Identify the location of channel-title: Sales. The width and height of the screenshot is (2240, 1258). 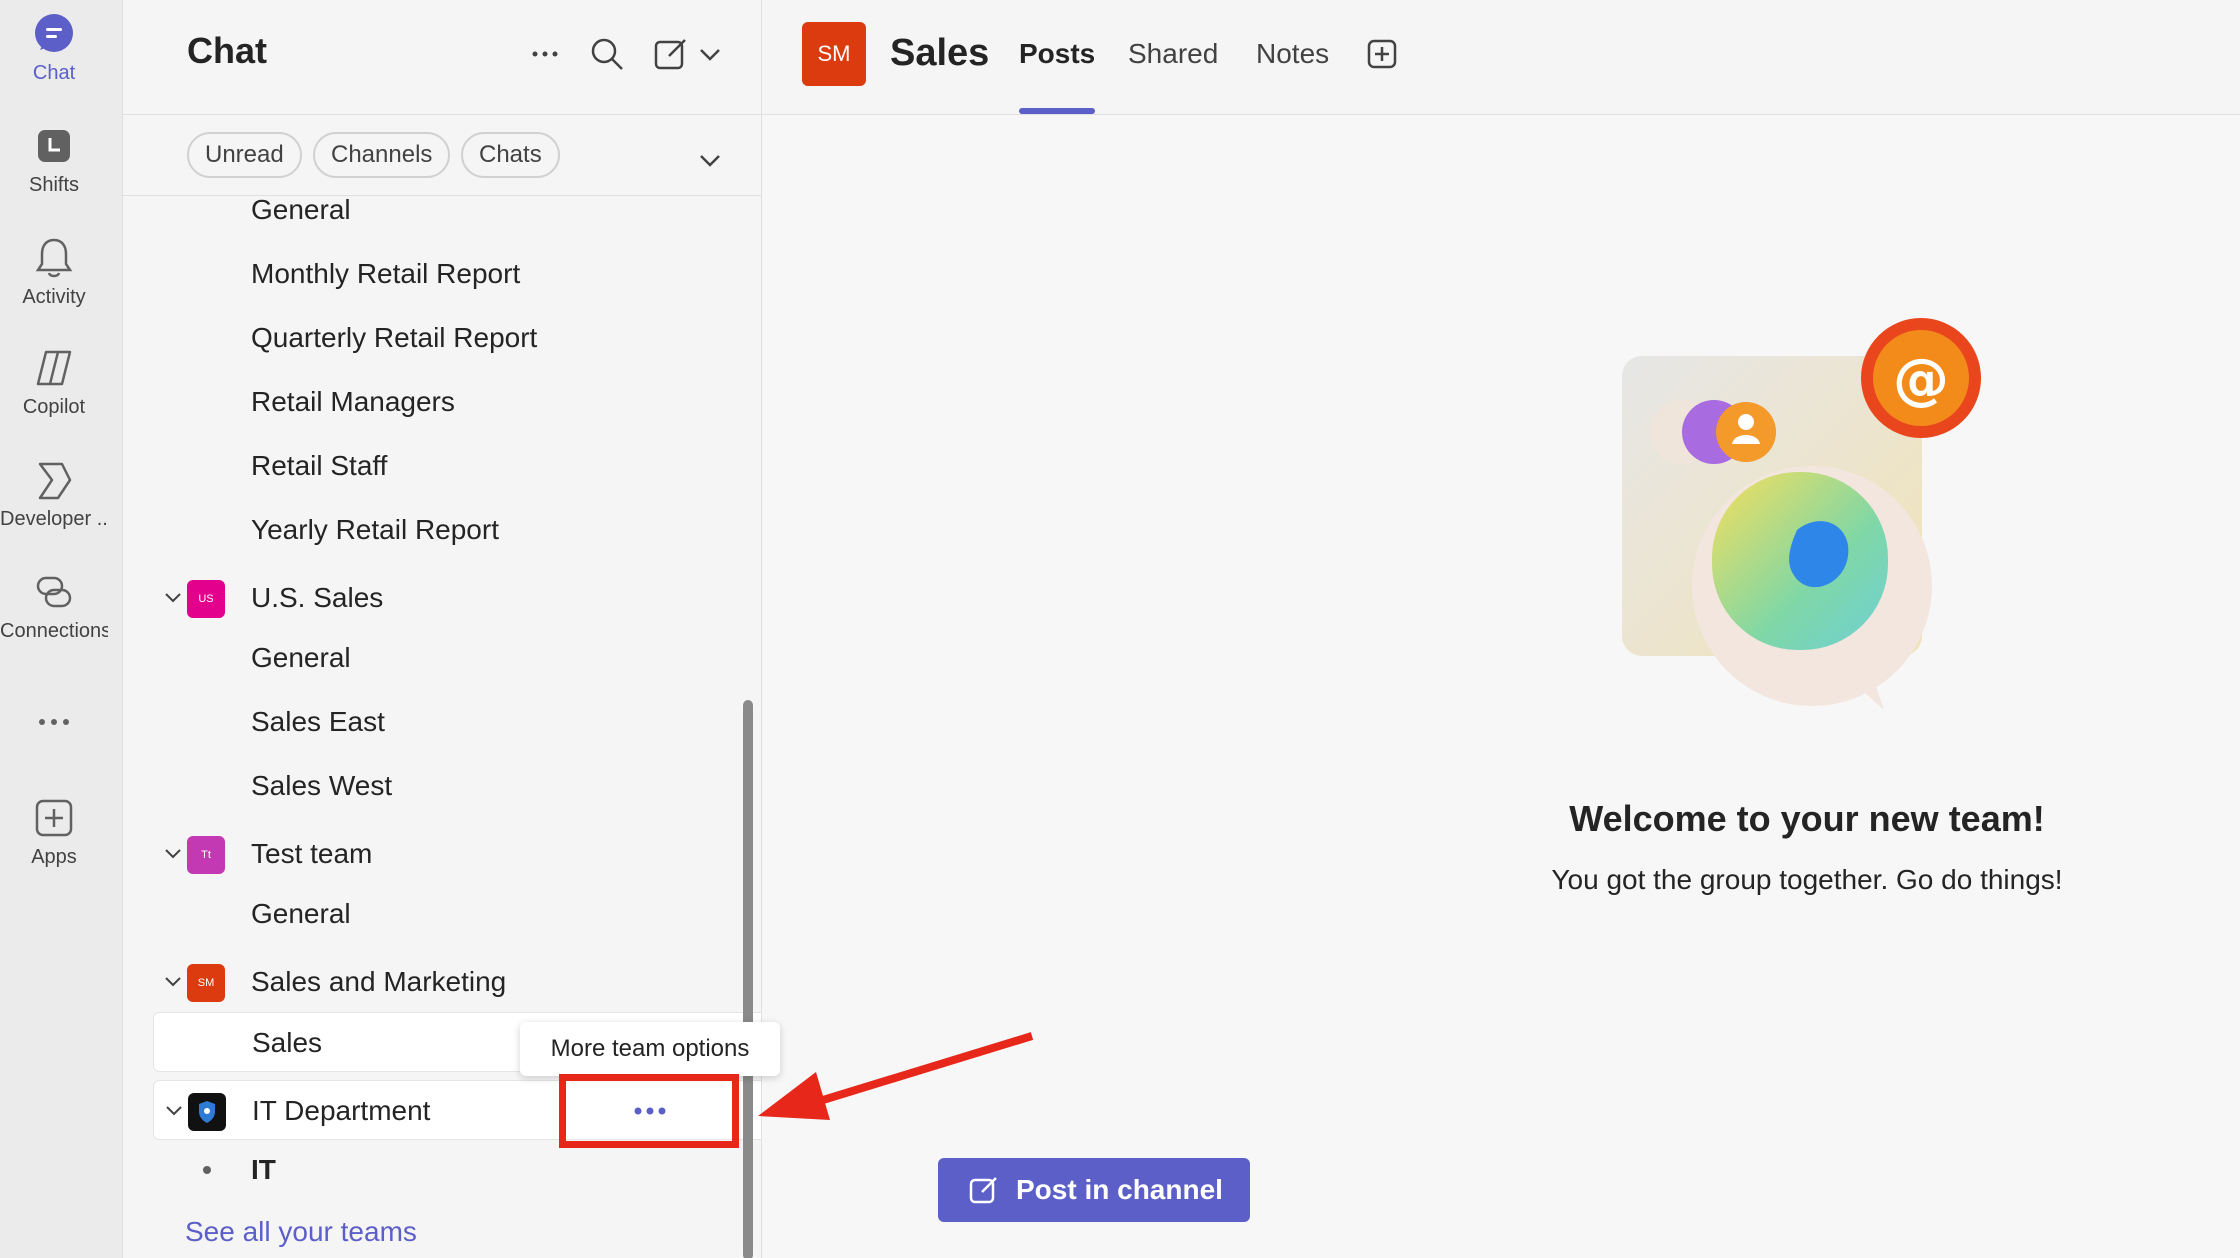
(940, 53).